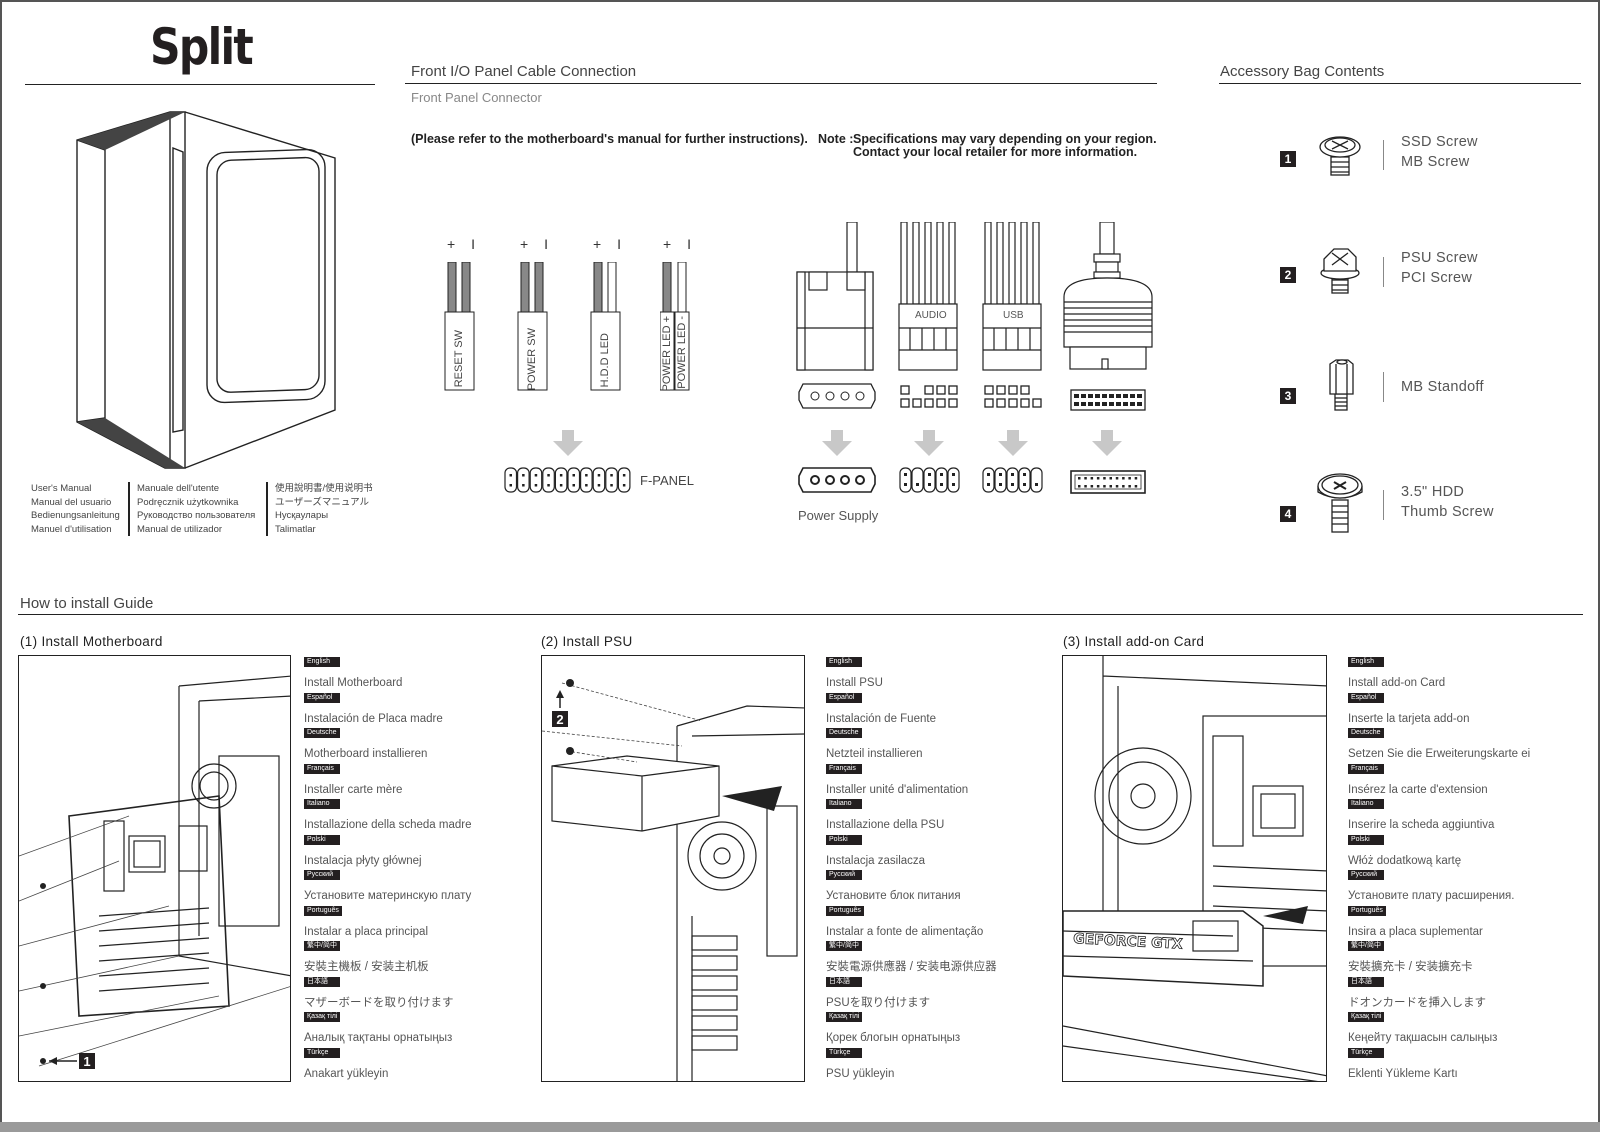 This screenshot has width=1600, height=1132. I want to click on language-entry: Italiano Installazione della scheda madre, so click(419, 817).